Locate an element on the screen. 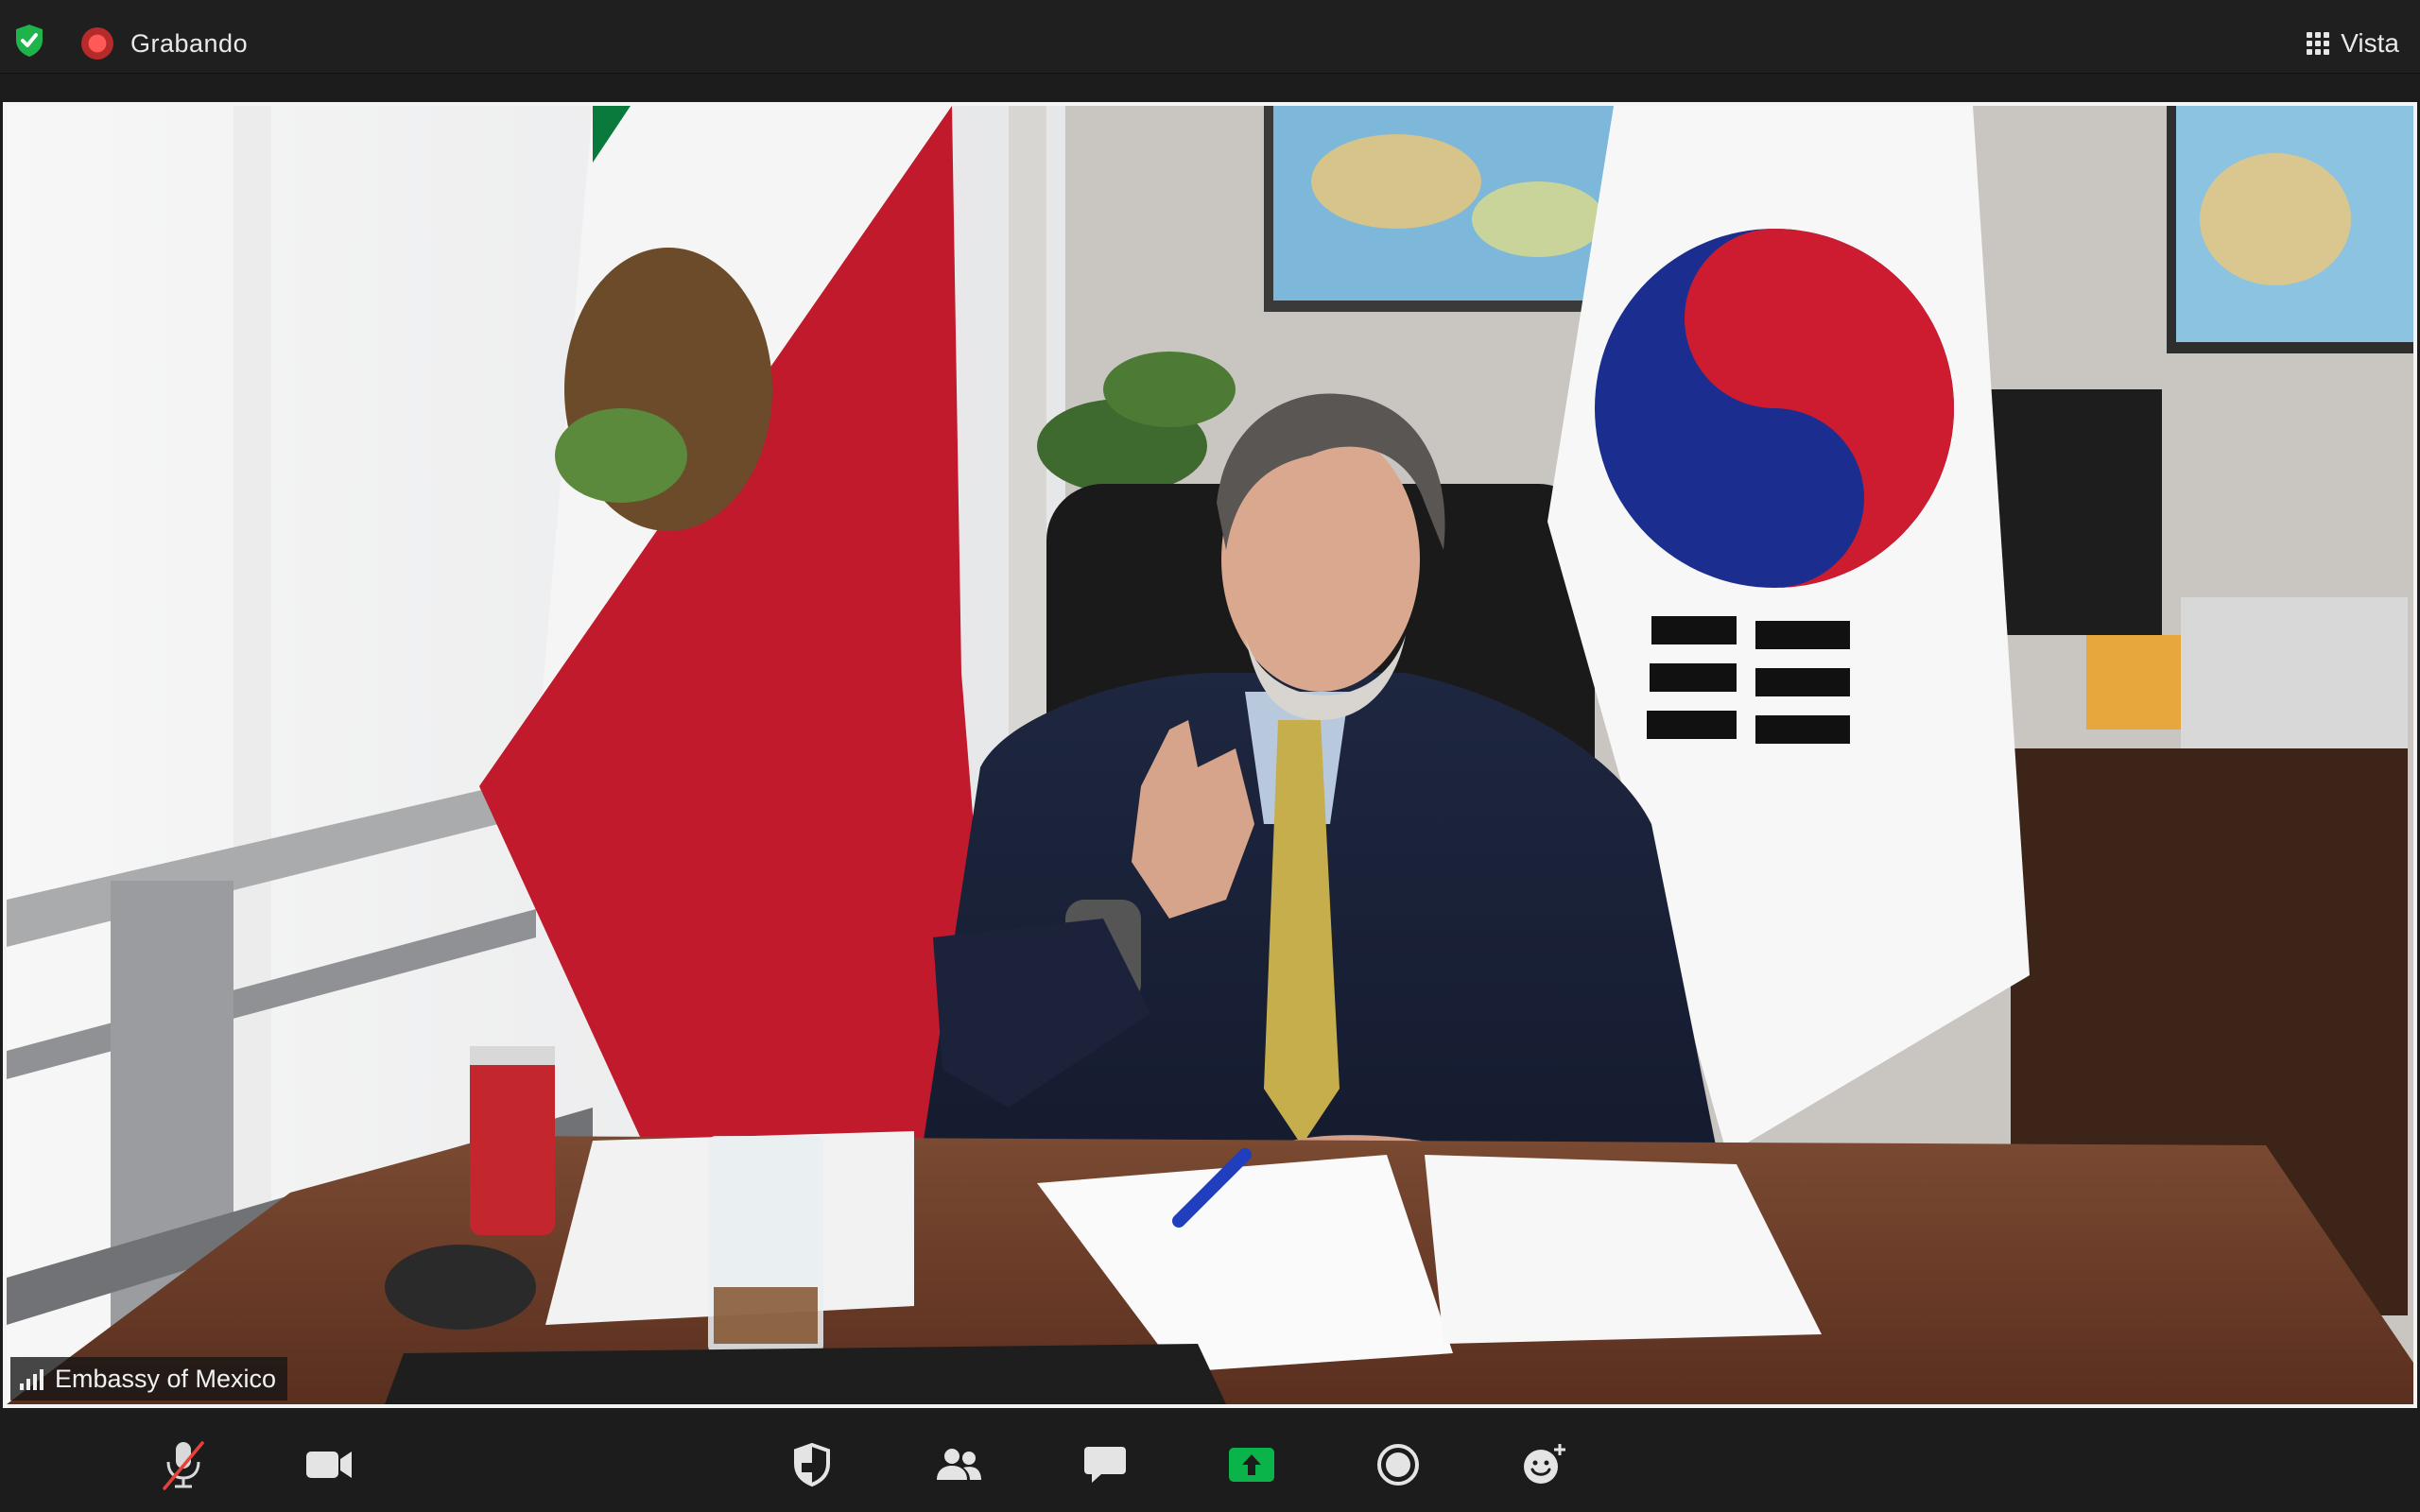 Image resolution: width=2420 pixels, height=1512 pixels. meeting-toolbar is located at coordinates (1210, 1464).